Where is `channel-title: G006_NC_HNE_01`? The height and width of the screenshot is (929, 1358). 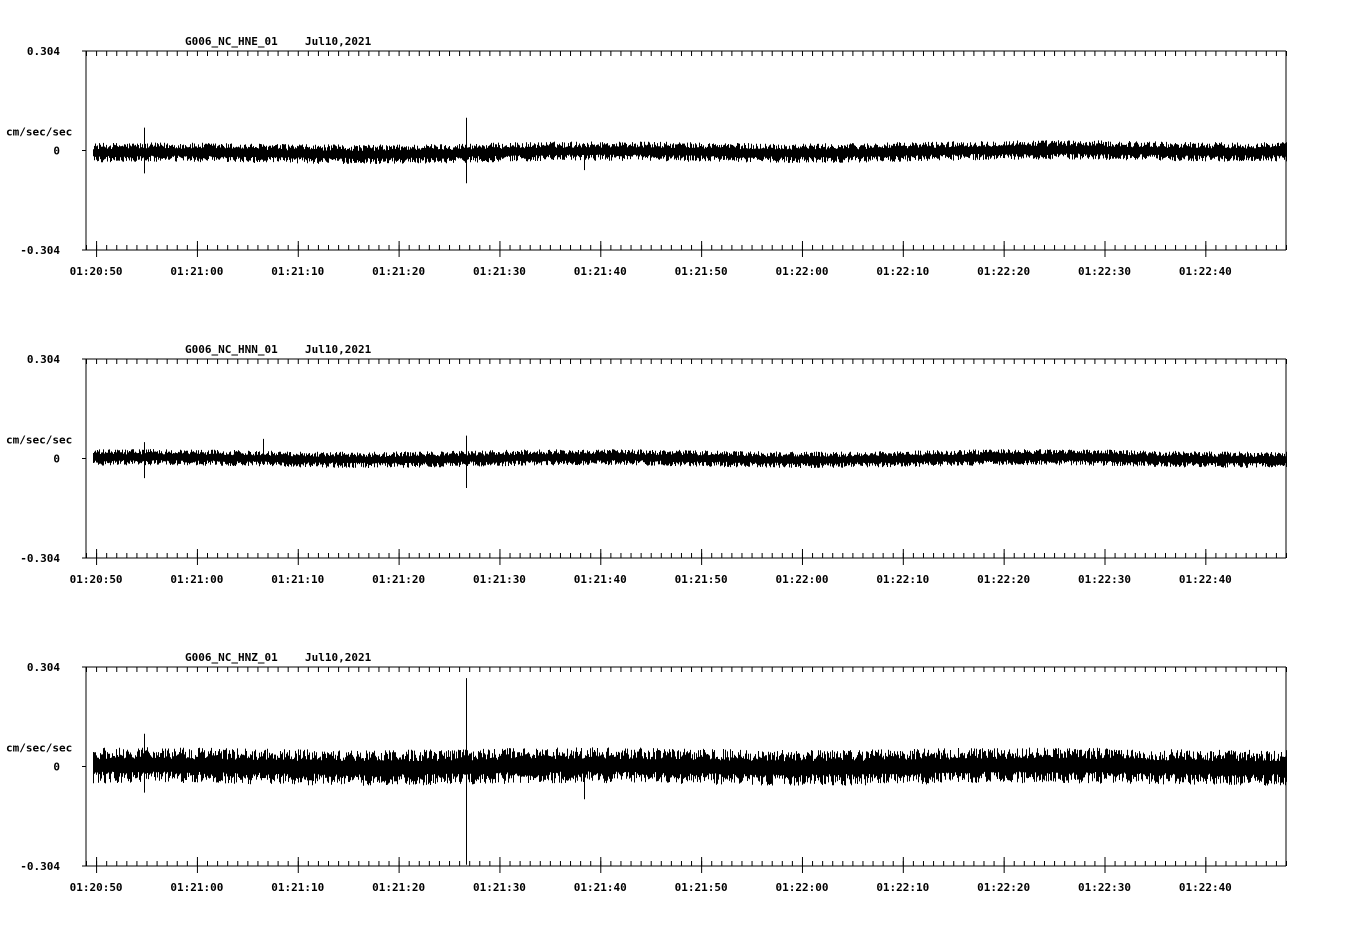 channel-title: G006_NC_HNE_01 is located at coordinates (231, 41).